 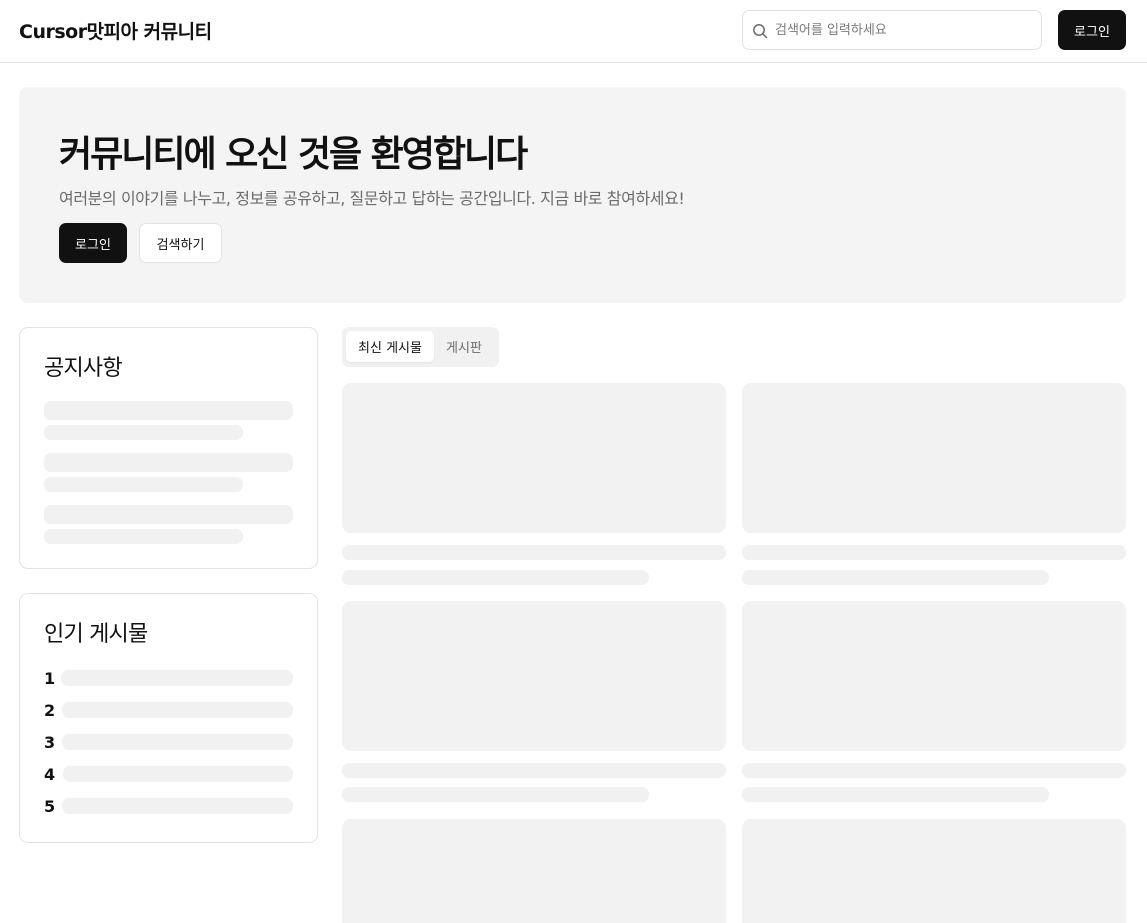 I want to click on search-box, so click(x=892, y=30).